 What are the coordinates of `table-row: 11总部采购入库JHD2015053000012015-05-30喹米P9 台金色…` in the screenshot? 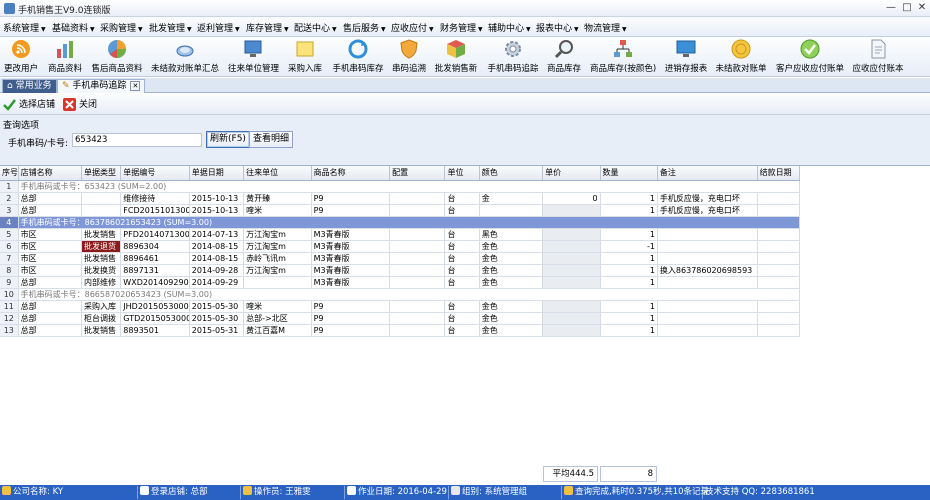 It's located at (400, 306).